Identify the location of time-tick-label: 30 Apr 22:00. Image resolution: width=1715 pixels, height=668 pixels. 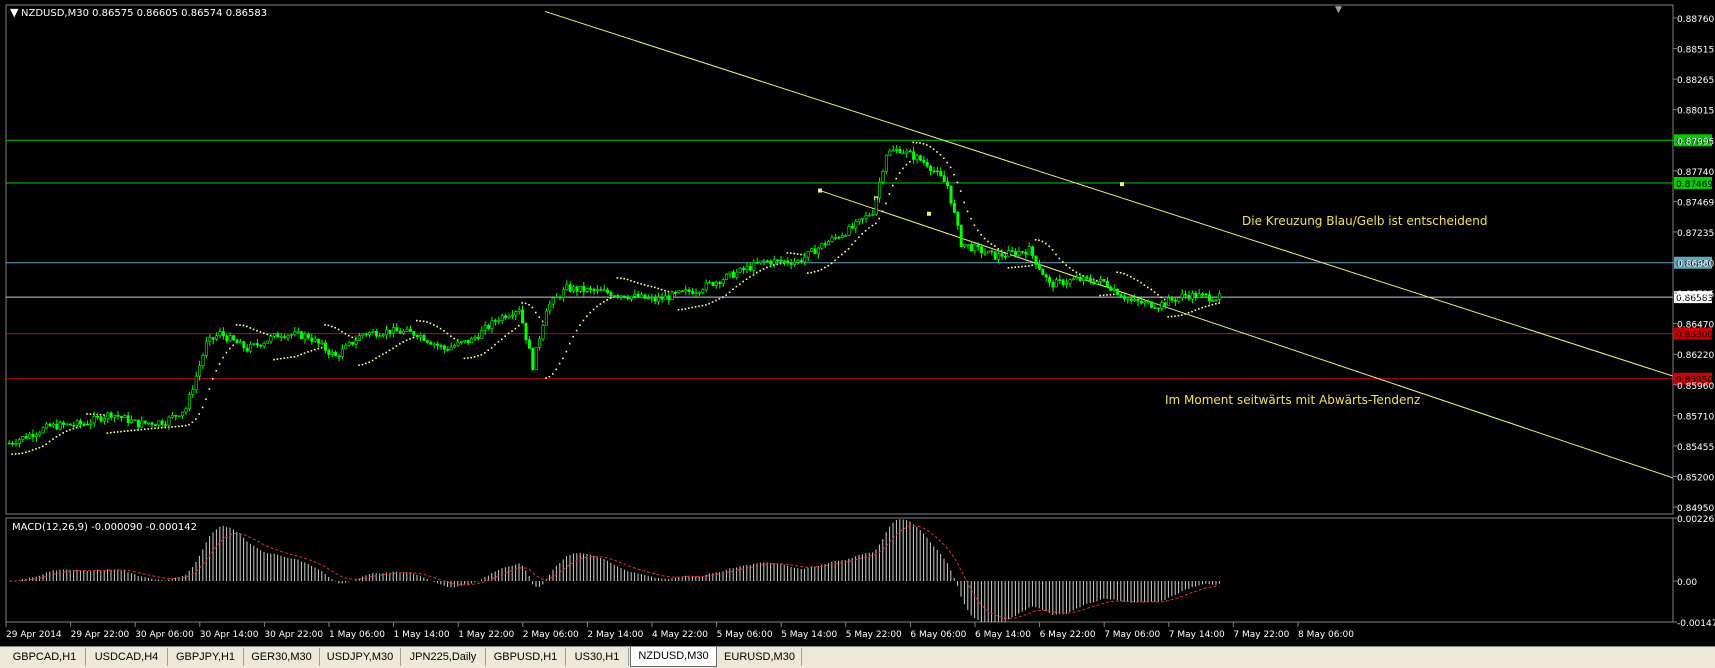
(293, 635).